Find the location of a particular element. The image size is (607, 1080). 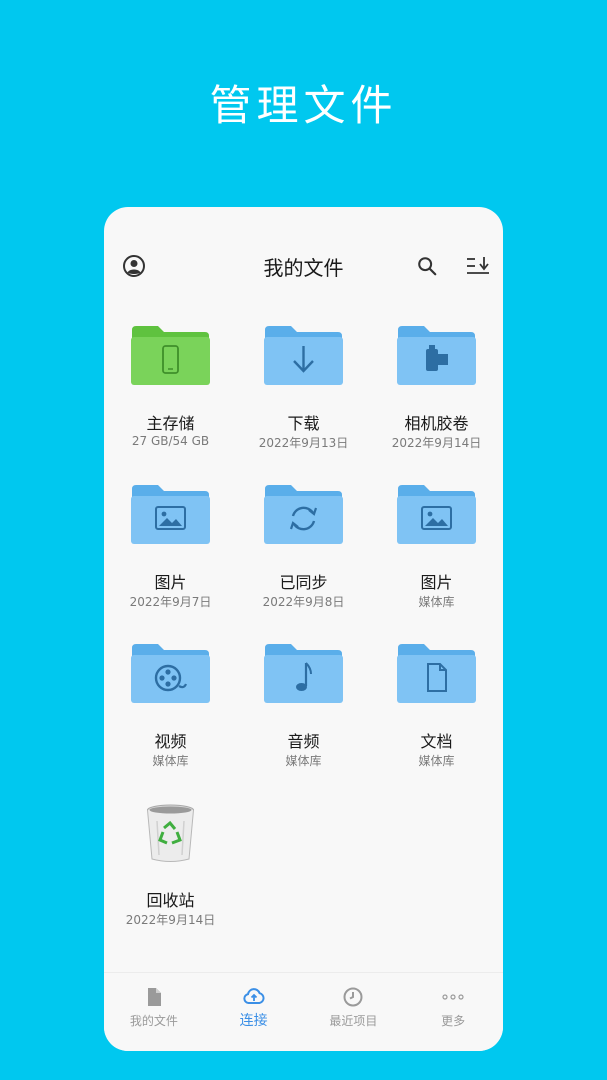

search-button is located at coordinates (427, 266).